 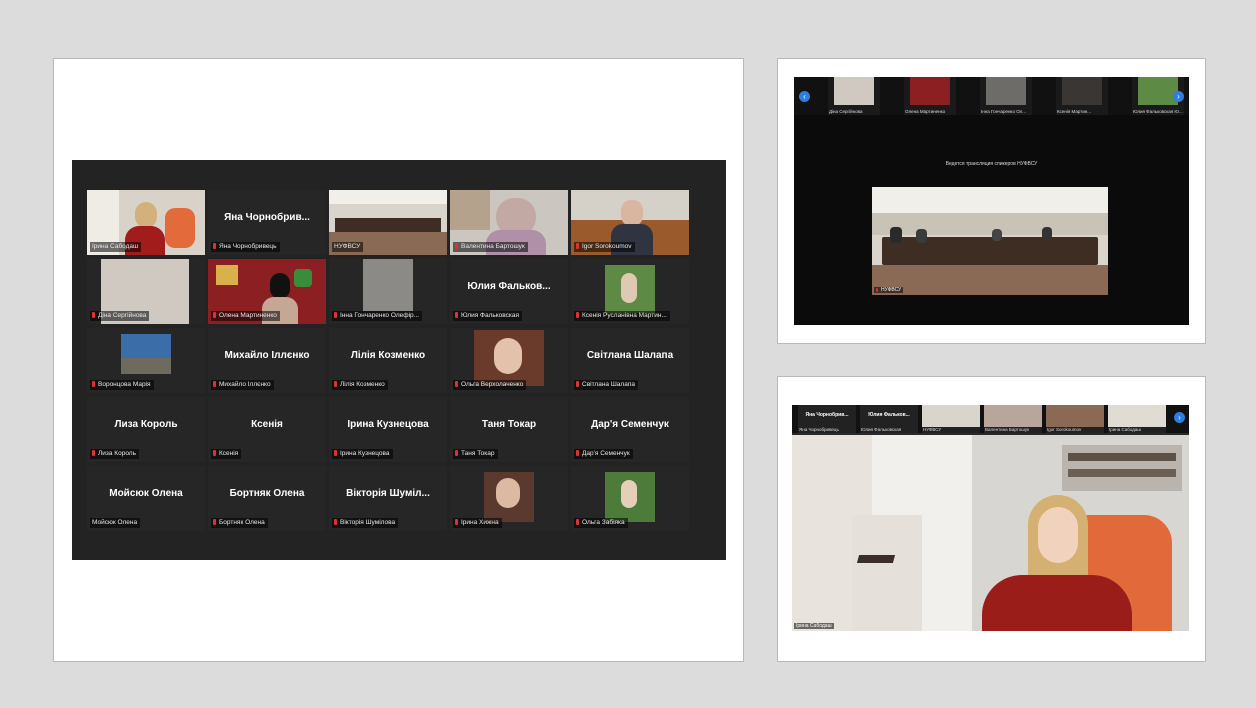 What do you see at coordinates (245, 316) in the screenshot?
I see `participant-label: Олена Мартиненко` at bounding box center [245, 316].